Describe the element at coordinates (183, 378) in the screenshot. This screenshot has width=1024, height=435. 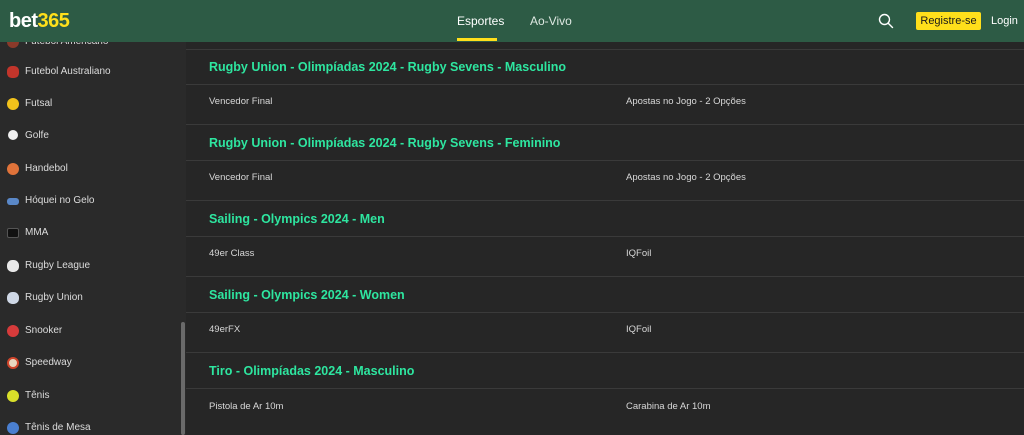
I see `sidebar-scrollbar-thumb` at that location.